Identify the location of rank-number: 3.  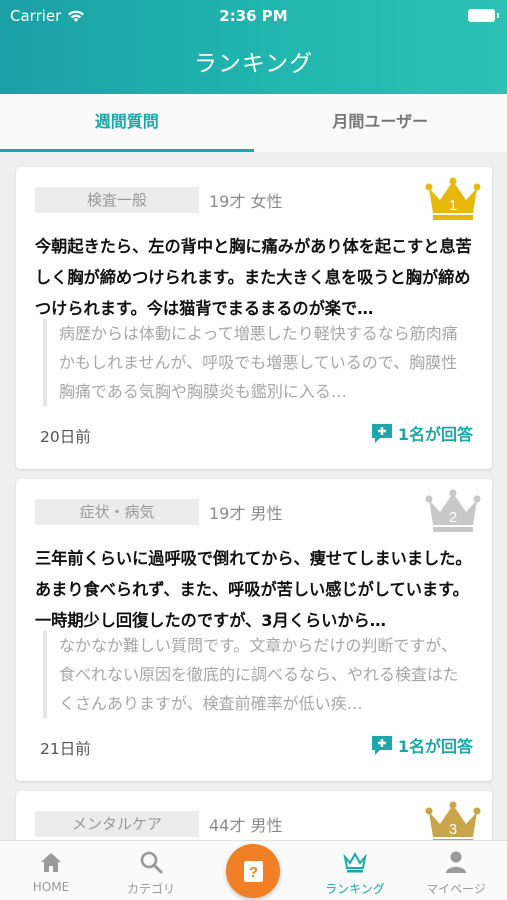
(453, 829).